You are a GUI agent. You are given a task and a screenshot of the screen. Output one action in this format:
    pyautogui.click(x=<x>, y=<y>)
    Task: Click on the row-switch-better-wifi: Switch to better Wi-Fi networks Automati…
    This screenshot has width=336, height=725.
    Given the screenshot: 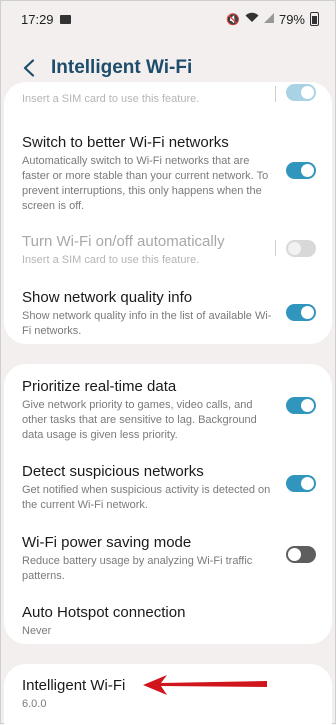 What is the action you would take?
    pyautogui.click(x=168, y=173)
    